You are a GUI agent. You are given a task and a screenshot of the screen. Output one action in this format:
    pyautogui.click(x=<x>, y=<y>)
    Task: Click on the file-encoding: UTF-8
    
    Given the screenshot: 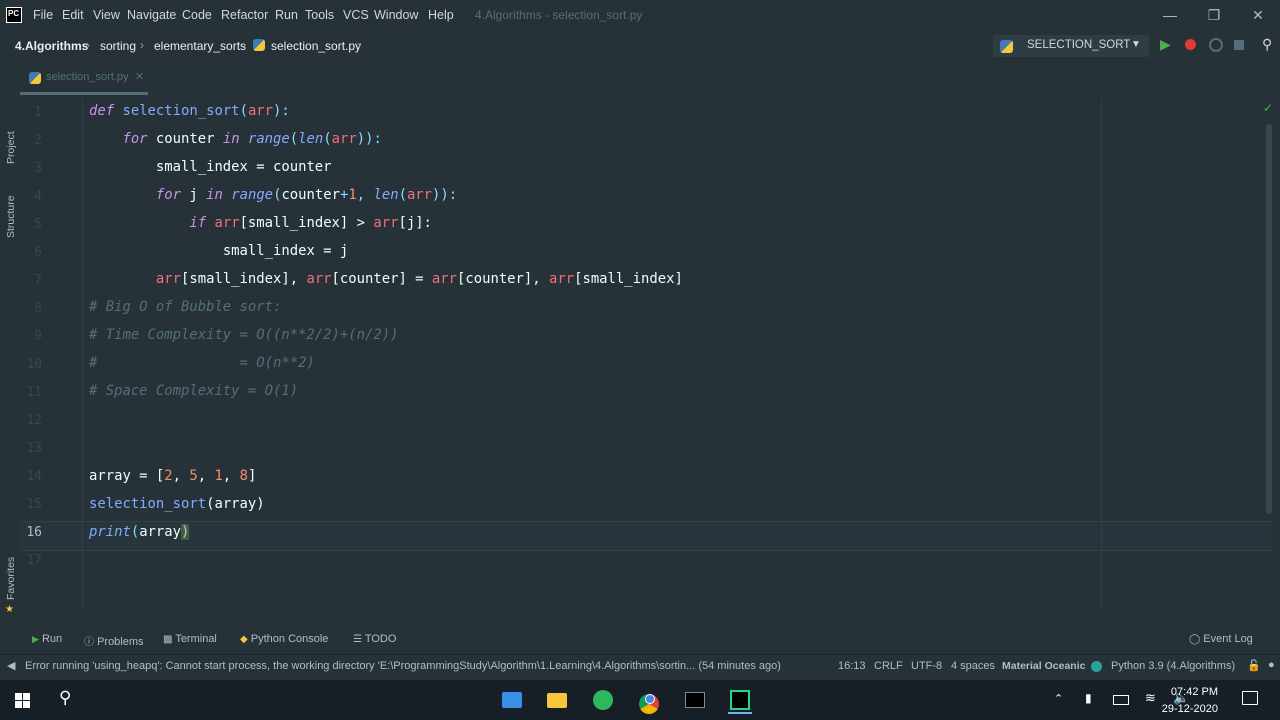 What is the action you would take?
    pyautogui.click(x=926, y=666)
    